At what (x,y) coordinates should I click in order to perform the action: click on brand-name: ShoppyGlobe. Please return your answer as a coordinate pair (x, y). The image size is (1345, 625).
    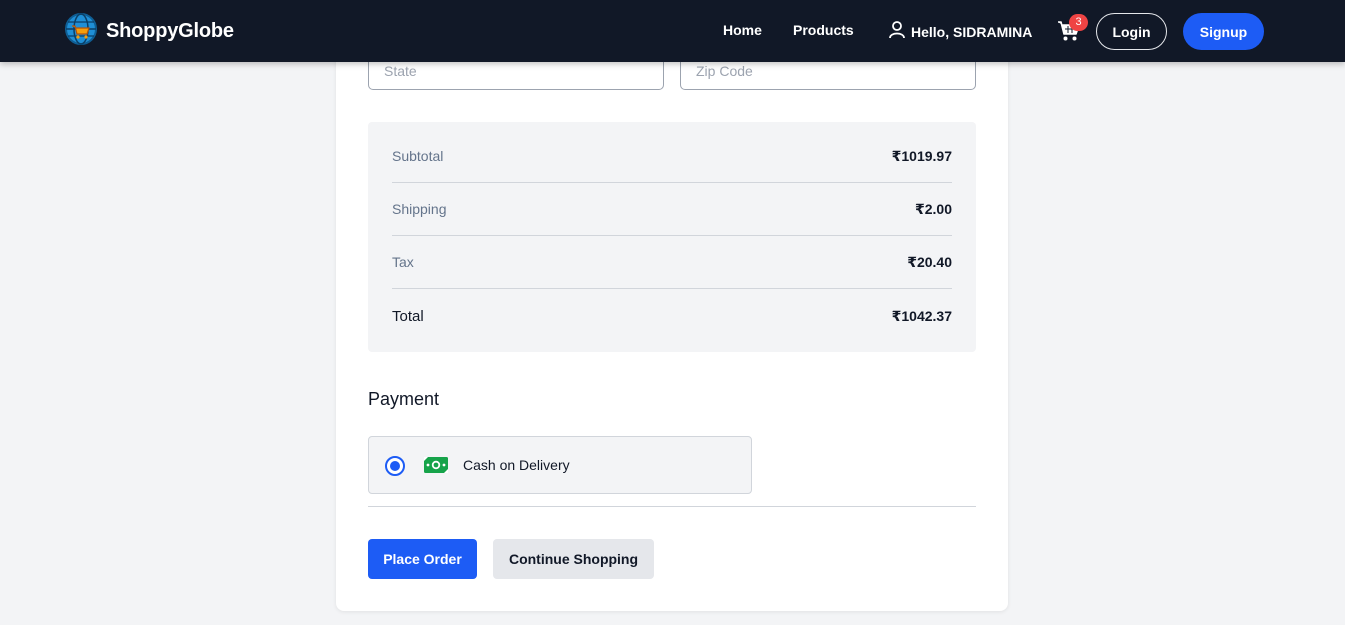
    Looking at the image, I should click on (170, 30).